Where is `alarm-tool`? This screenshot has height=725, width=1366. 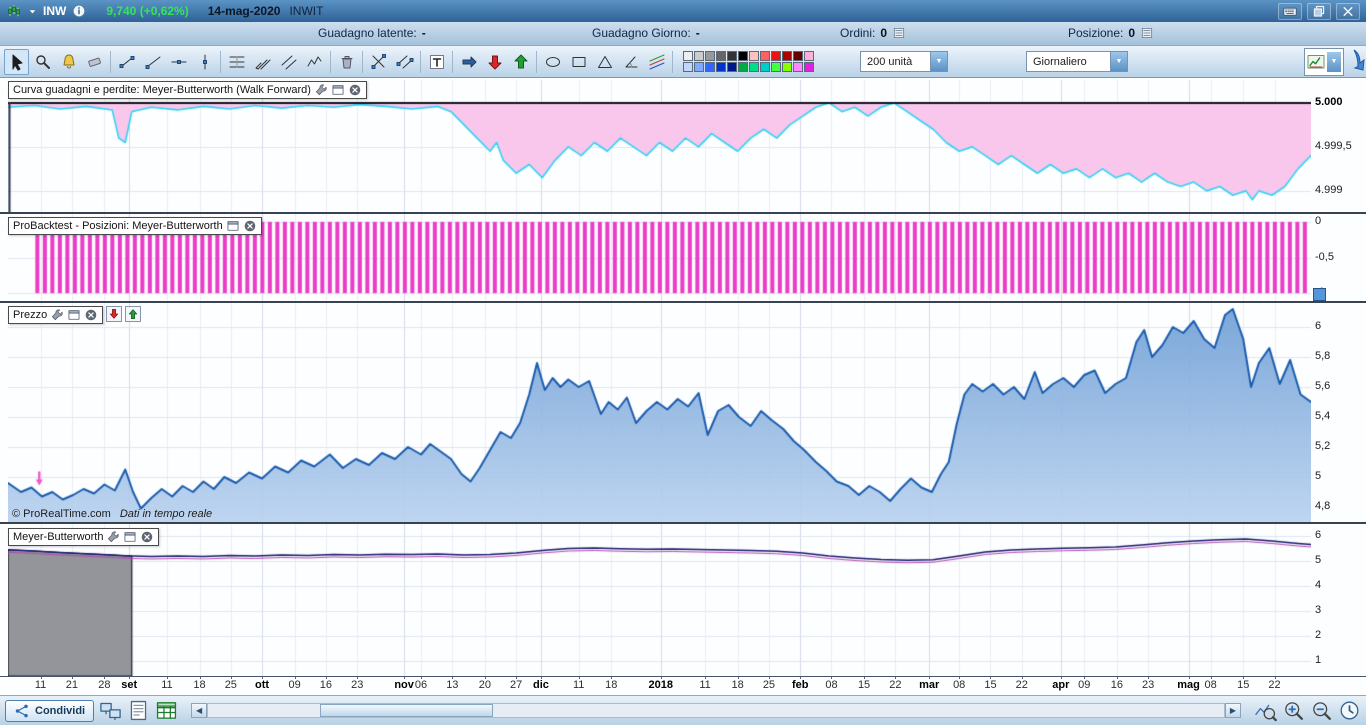
alarm-tool is located at coordinates (68, 62).